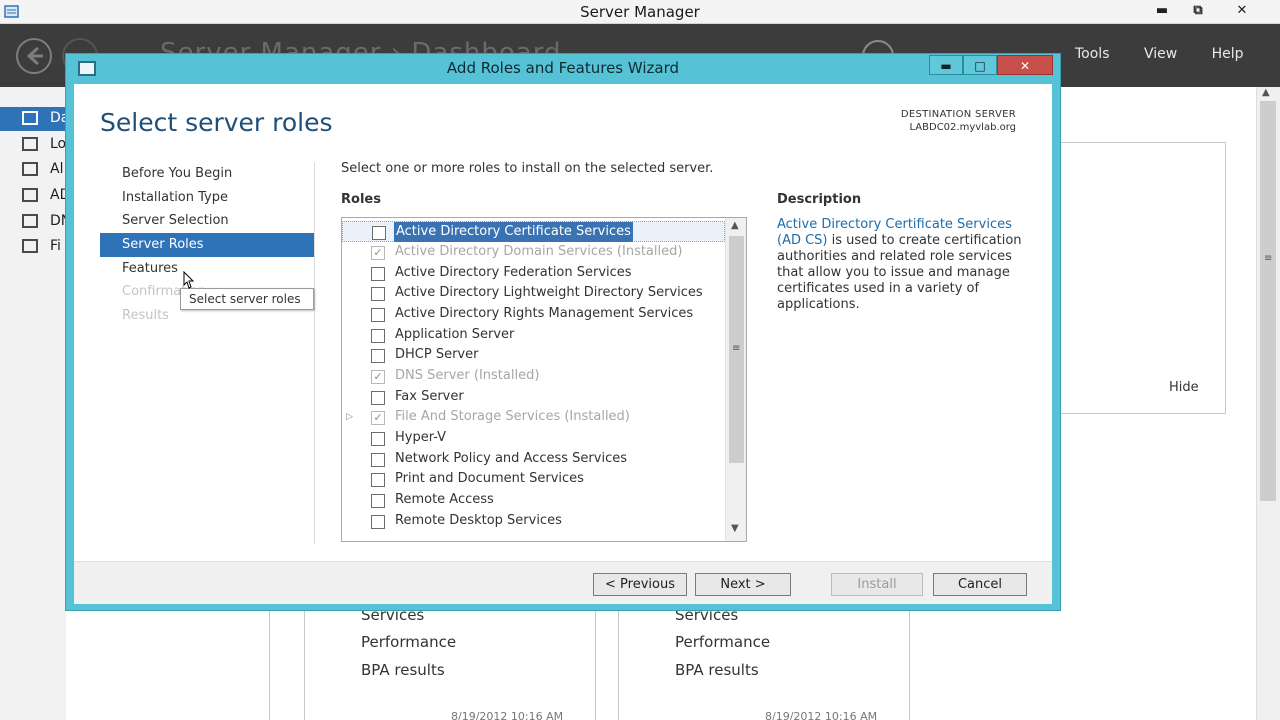 This screenshot has width=1280, height=720. Describe the element at coordinates (1268, 301) in the screenshot. I see `scroll-thumb` at that location.